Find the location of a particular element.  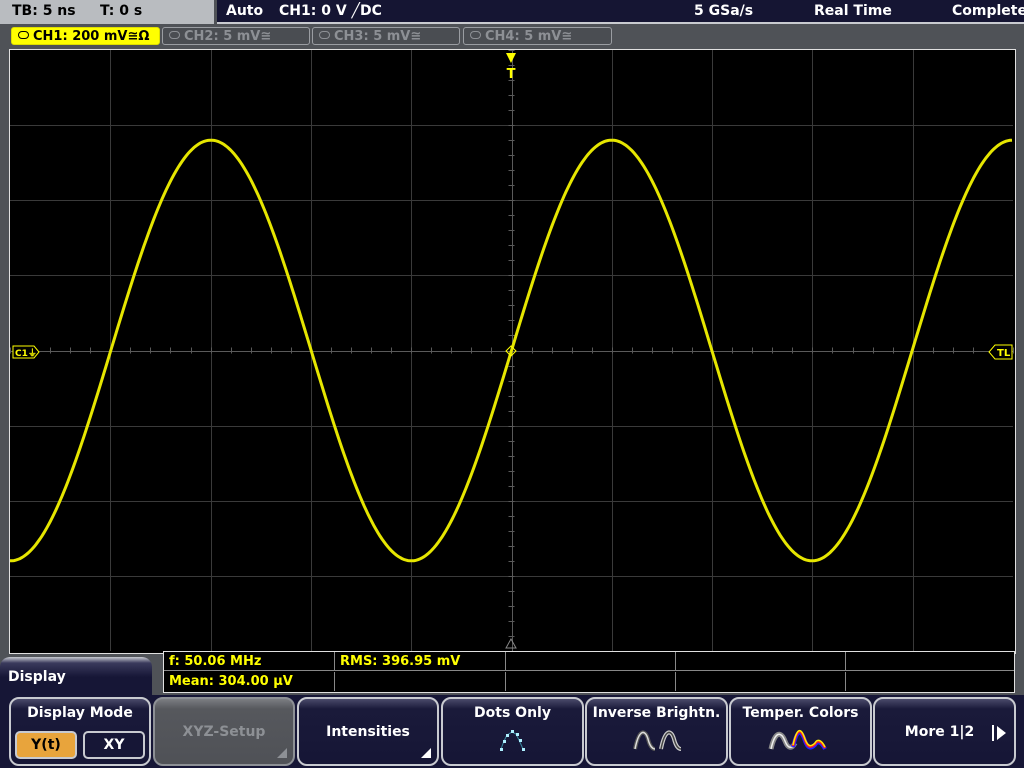

softkey-intensities: Intensities is located at coordinates (368, 731).